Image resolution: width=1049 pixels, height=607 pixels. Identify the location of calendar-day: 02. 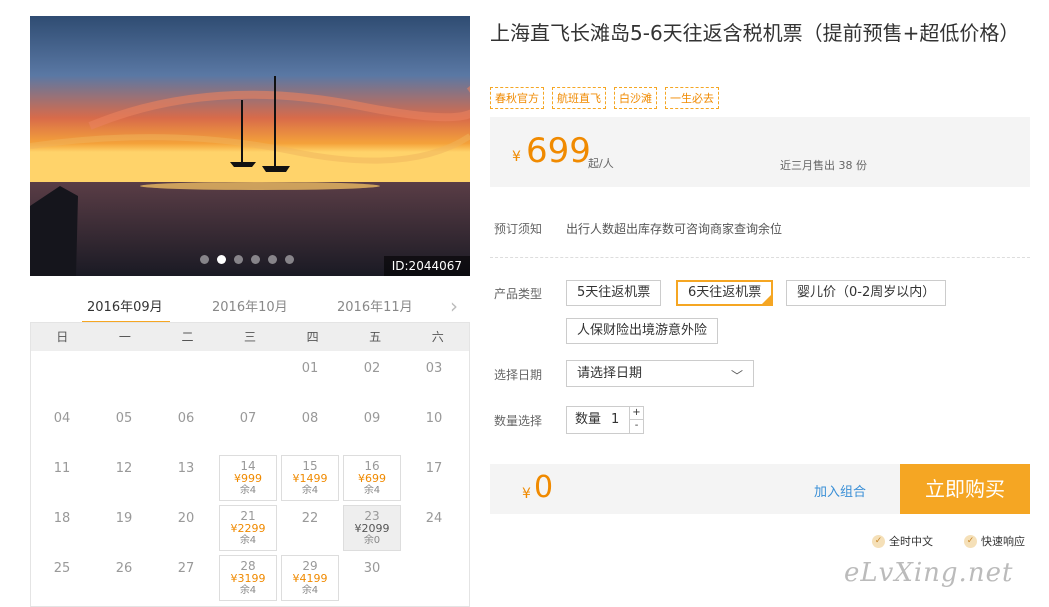
(372, 378).